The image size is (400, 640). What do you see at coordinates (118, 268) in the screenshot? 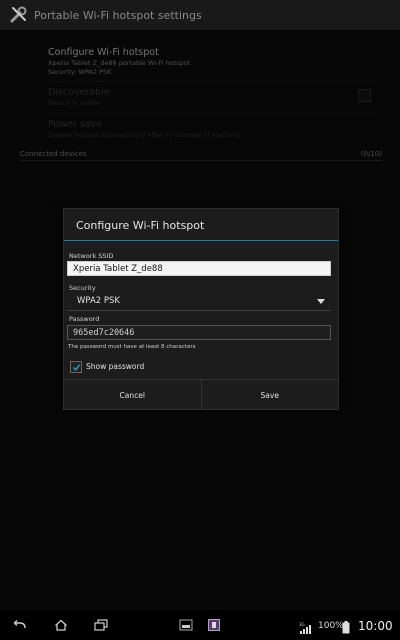
I see `ssid-value: Xperia Tablet Z_de88` at bounding box center [118, 268].